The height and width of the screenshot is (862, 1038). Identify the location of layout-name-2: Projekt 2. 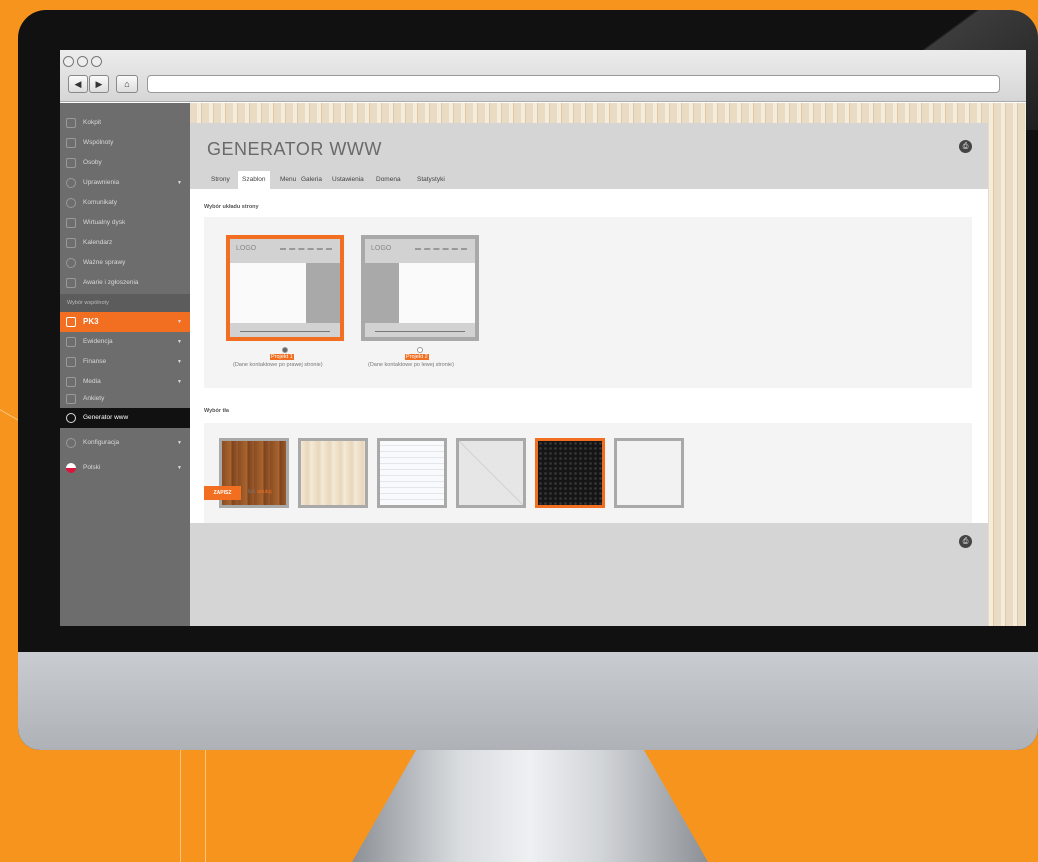
(417, 357).